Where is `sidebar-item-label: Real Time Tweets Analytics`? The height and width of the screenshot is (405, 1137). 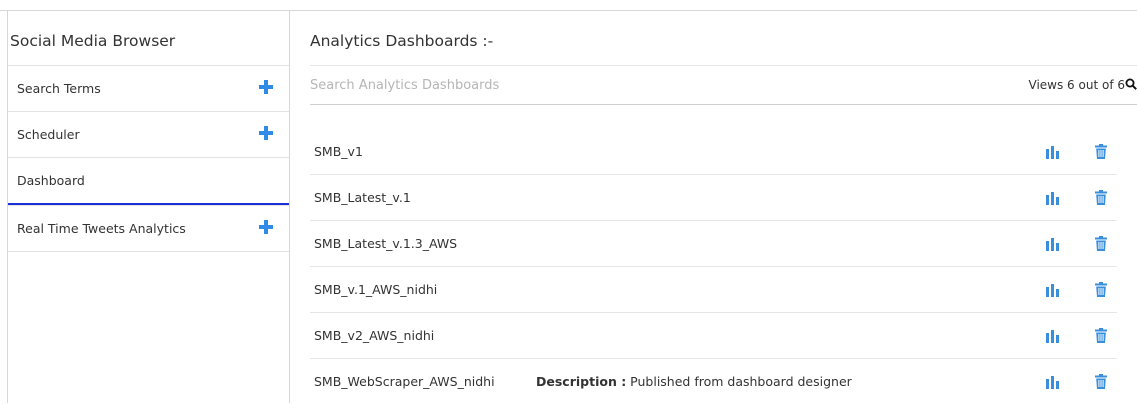
sidebar-item-label: Real Time Tweets Analytics is located at coordinates (101, 228).